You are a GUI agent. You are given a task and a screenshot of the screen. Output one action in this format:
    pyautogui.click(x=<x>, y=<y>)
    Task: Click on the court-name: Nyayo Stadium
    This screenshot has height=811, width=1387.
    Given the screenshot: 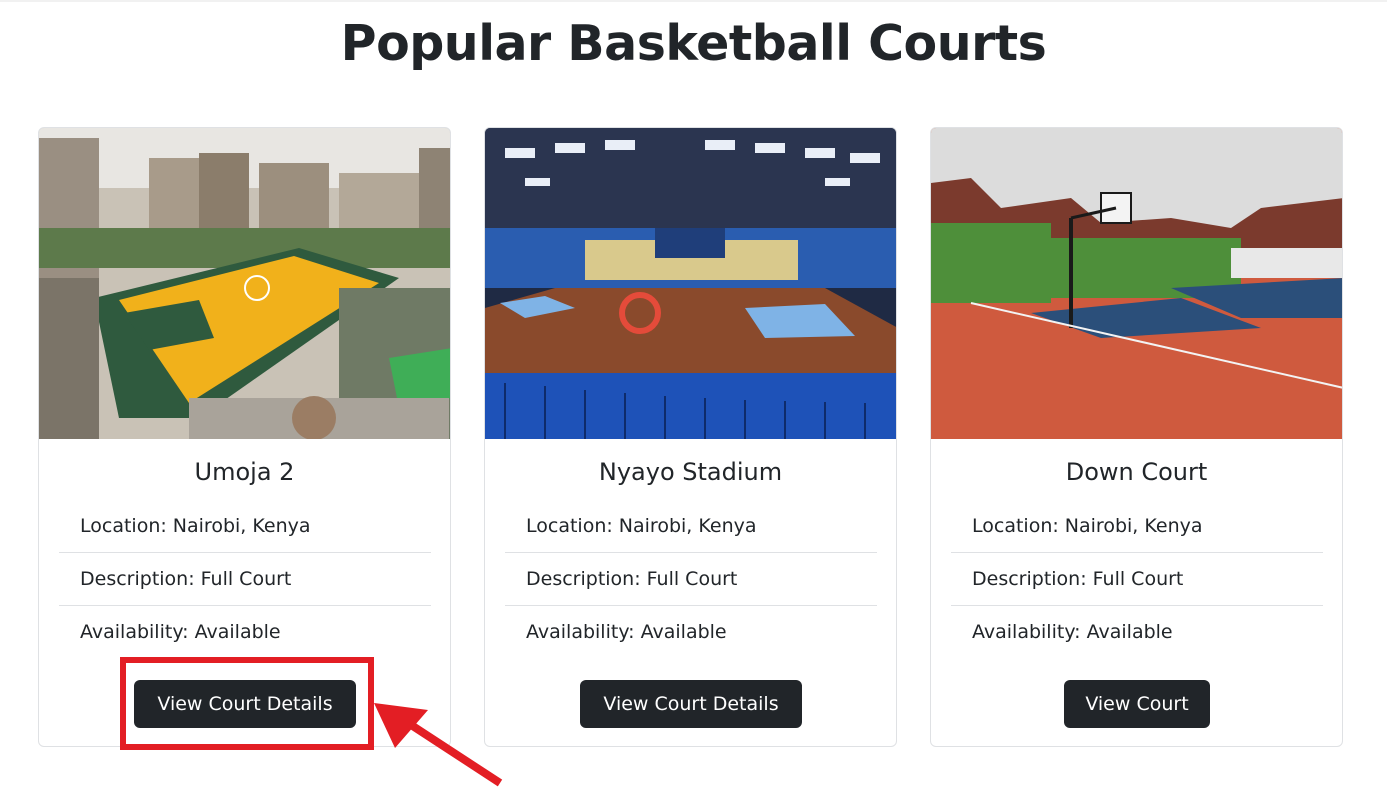 What is the action you would take?
    pyautogui.click(x=690, y=472)
    